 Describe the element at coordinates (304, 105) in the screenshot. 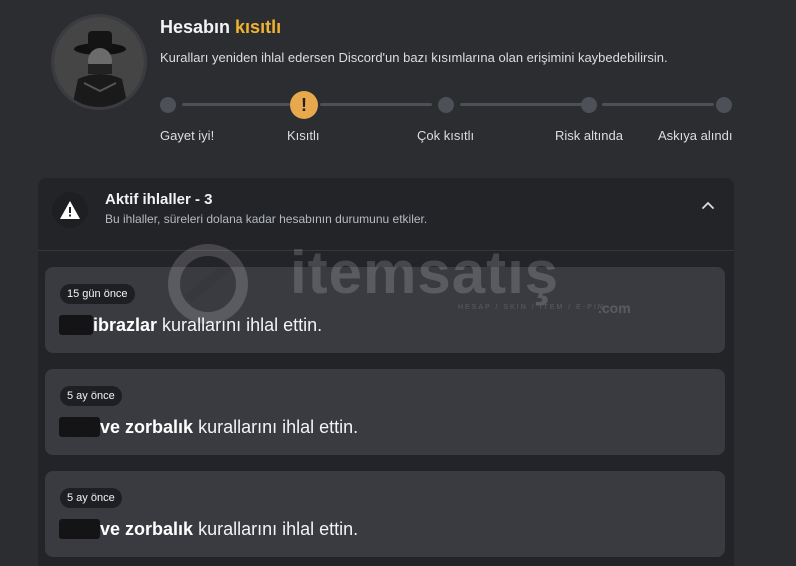

I see `exclamation-circle-icon: !` at that location.